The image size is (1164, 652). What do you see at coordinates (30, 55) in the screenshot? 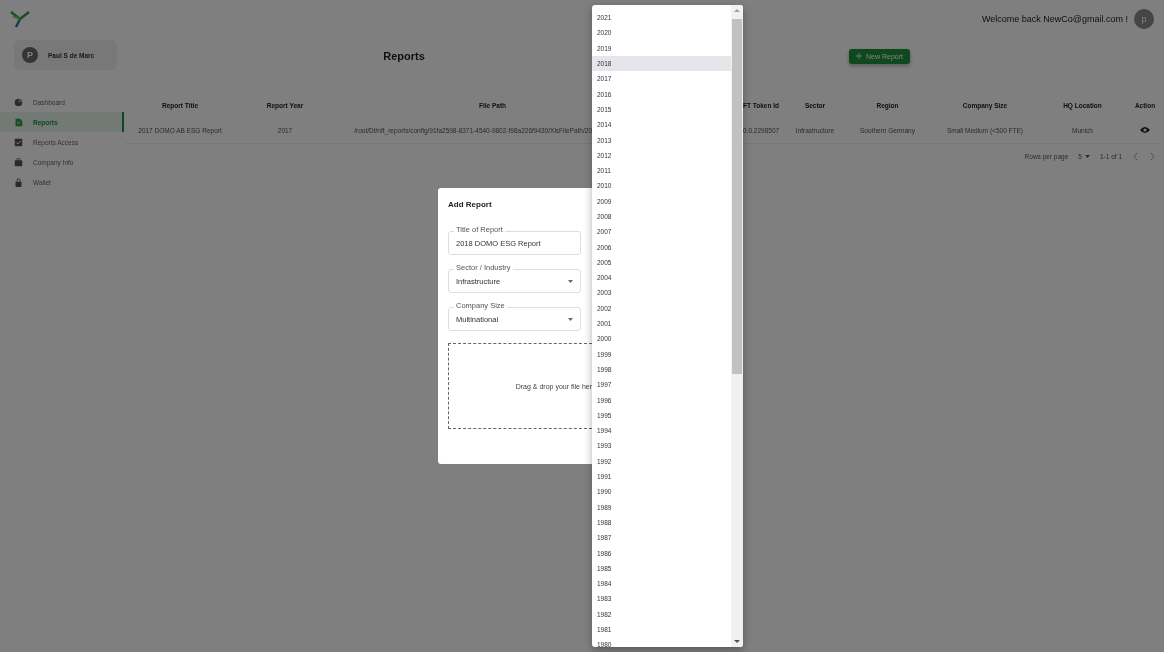
I see `profile-avatar: P` at bounding box center [30, 55].